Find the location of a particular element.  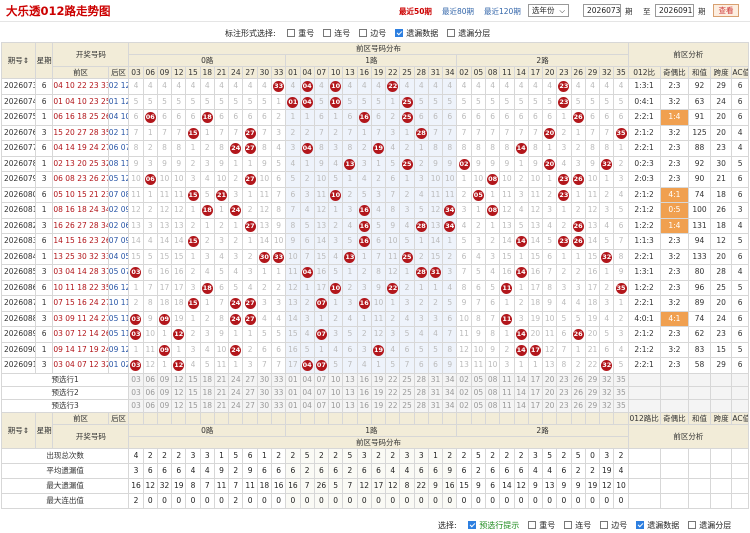

top-option-0: 重号 is located at coordinates (300, 33).